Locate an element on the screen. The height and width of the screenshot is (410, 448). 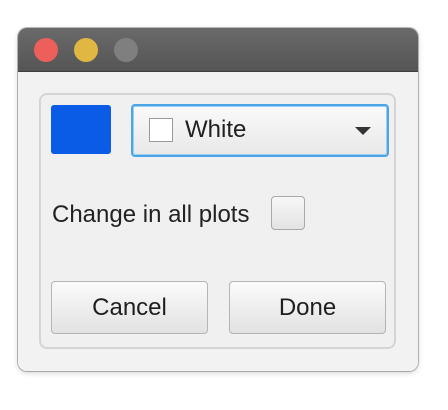
change-in-all-plots-checkbox is located at coordinates (288, 213).